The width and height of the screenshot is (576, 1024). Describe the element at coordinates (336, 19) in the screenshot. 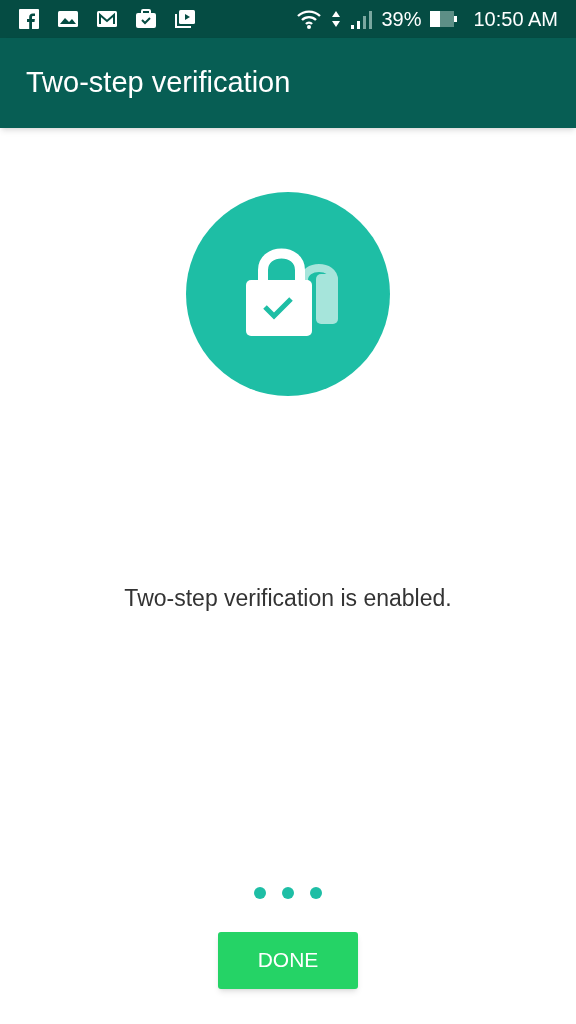

I see `data-arrows-icon` at that location.